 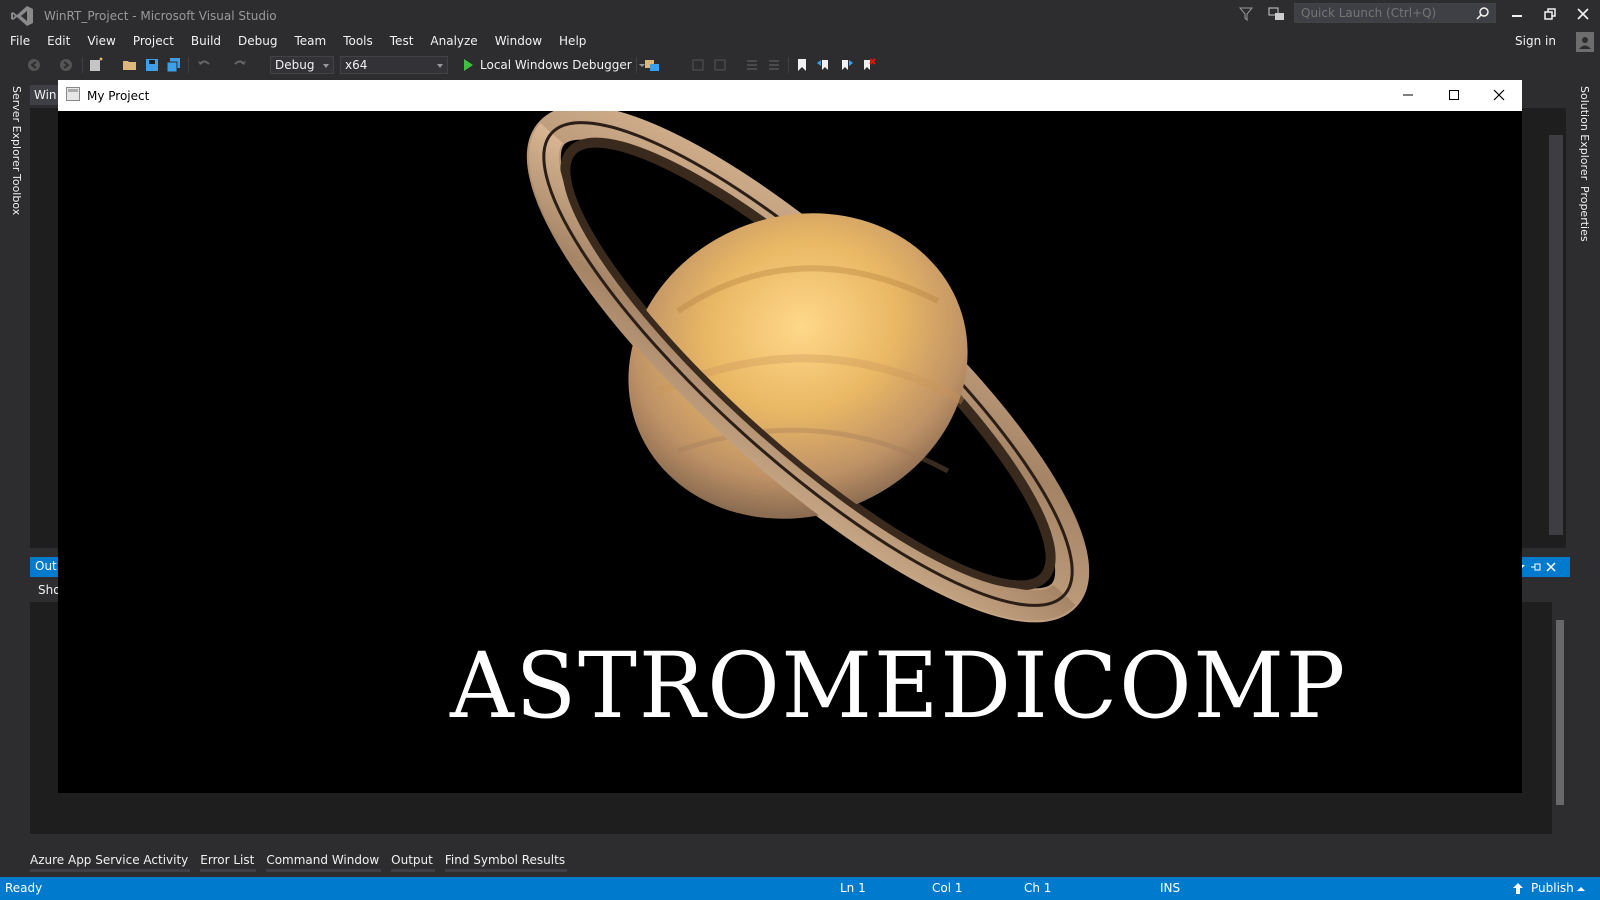 What do you see at coordinates (846, 65) in the screenshot?
I see `next-bookmark-icon` at bounding box center [846, 65].